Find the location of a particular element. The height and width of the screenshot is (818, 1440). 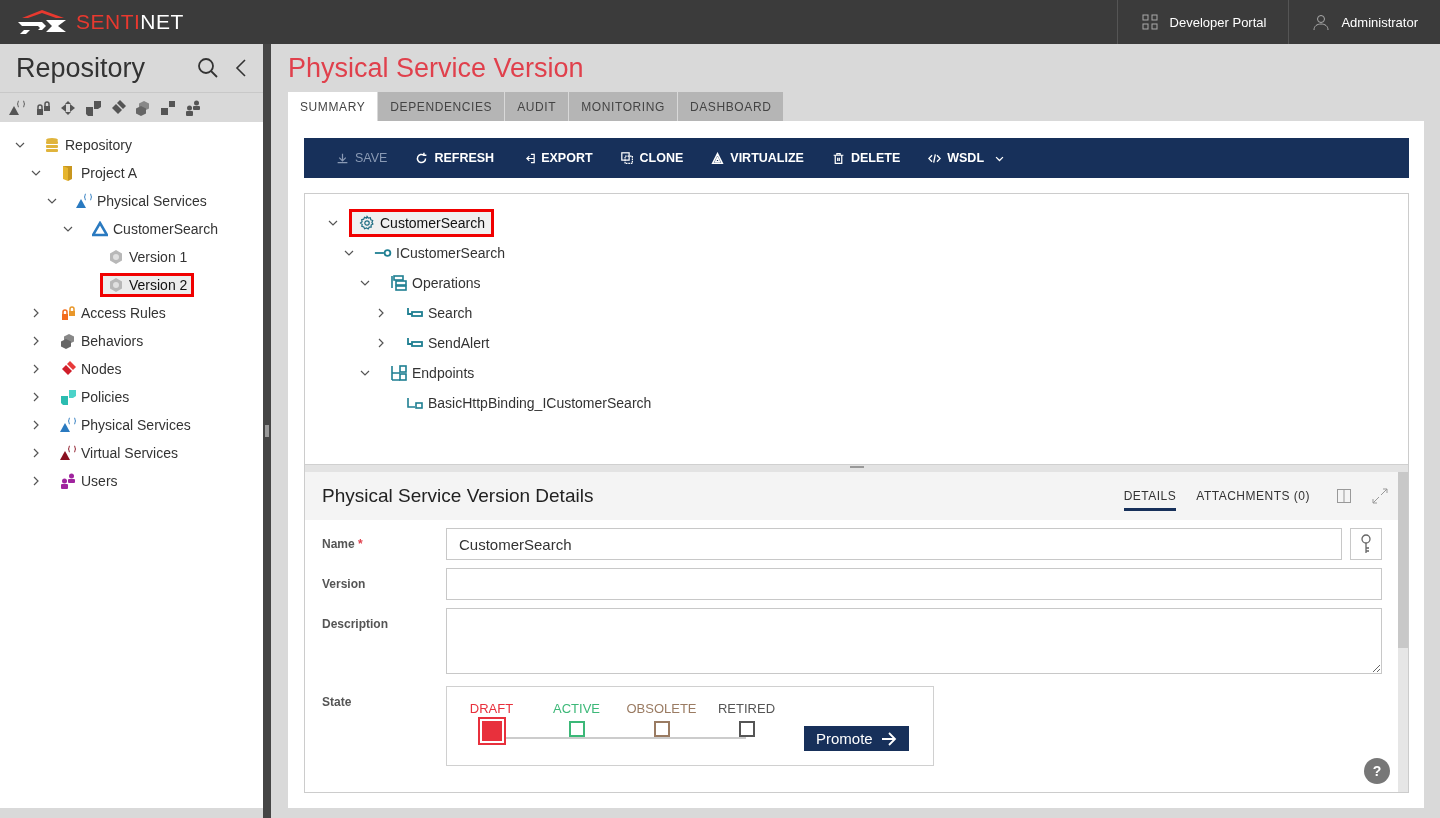

squares-icon is located at coordinates (168, 107).